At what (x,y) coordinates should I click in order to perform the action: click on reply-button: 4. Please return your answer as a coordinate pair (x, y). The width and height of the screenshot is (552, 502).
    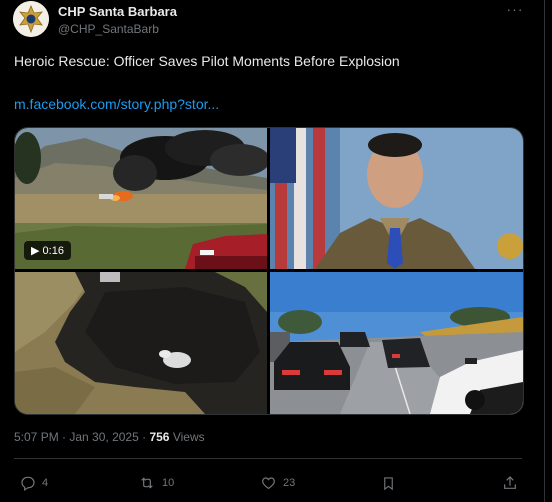
    Looking at the image, I should click on (34, 483).